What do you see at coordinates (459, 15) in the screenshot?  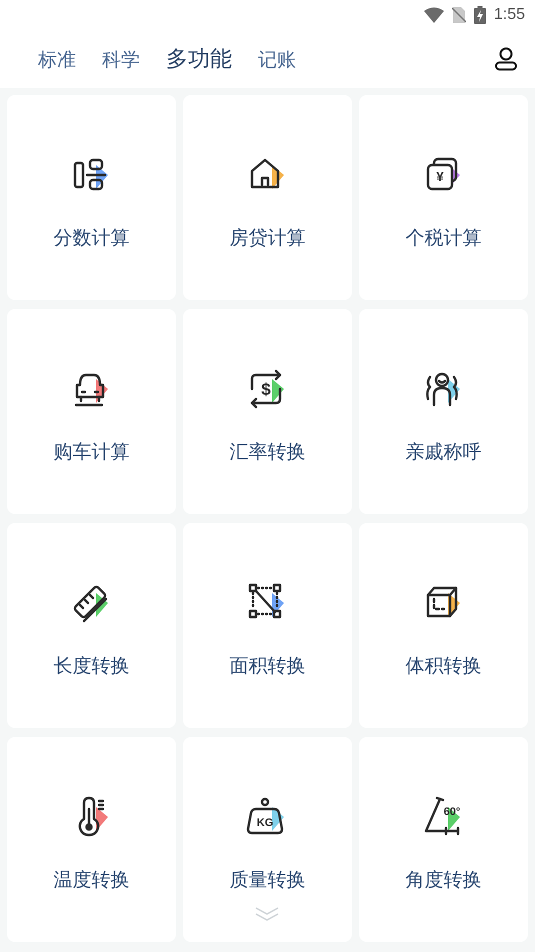 I see `no-sim-icon` at bounding box center [459, 15].